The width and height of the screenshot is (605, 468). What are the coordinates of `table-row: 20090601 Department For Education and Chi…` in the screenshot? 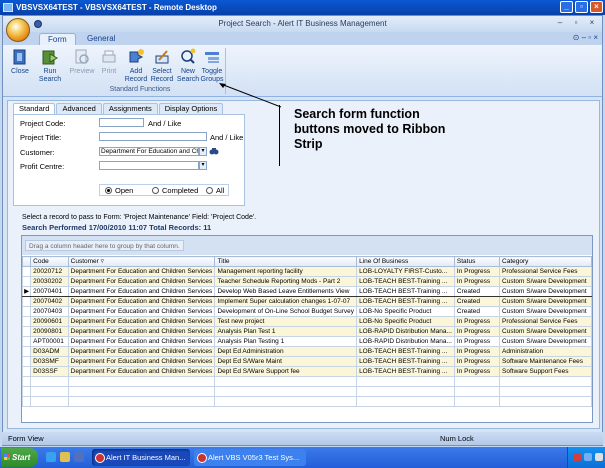 It's located at (306, 321).